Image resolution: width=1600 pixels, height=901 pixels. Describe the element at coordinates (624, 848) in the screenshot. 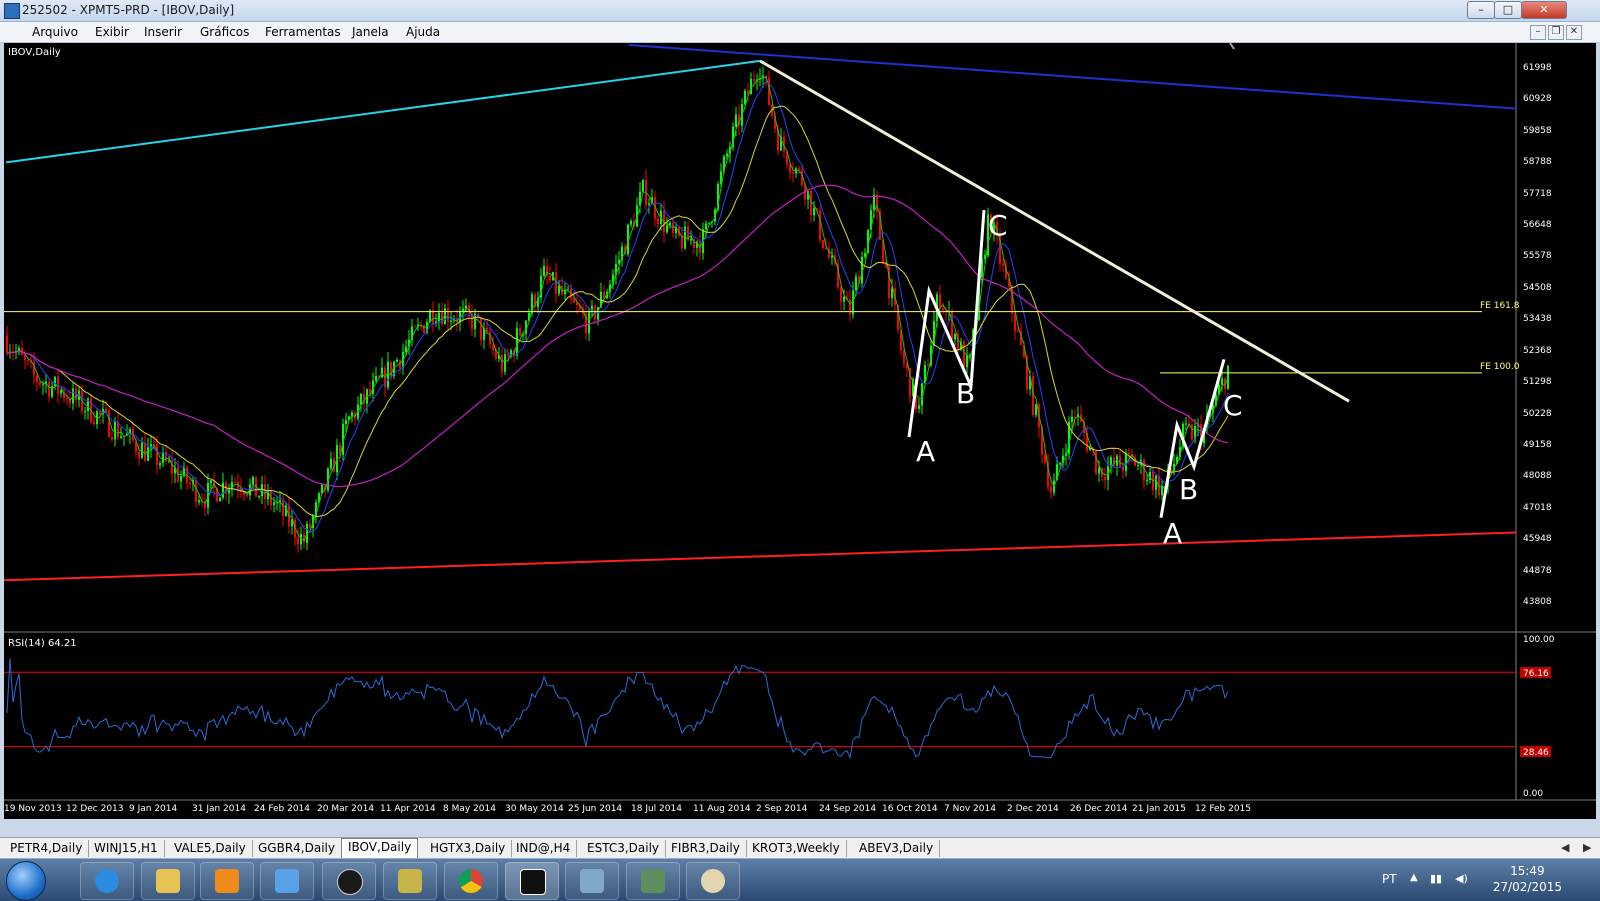

I see `tab-estc3: ESTC3,Daily` at that location.